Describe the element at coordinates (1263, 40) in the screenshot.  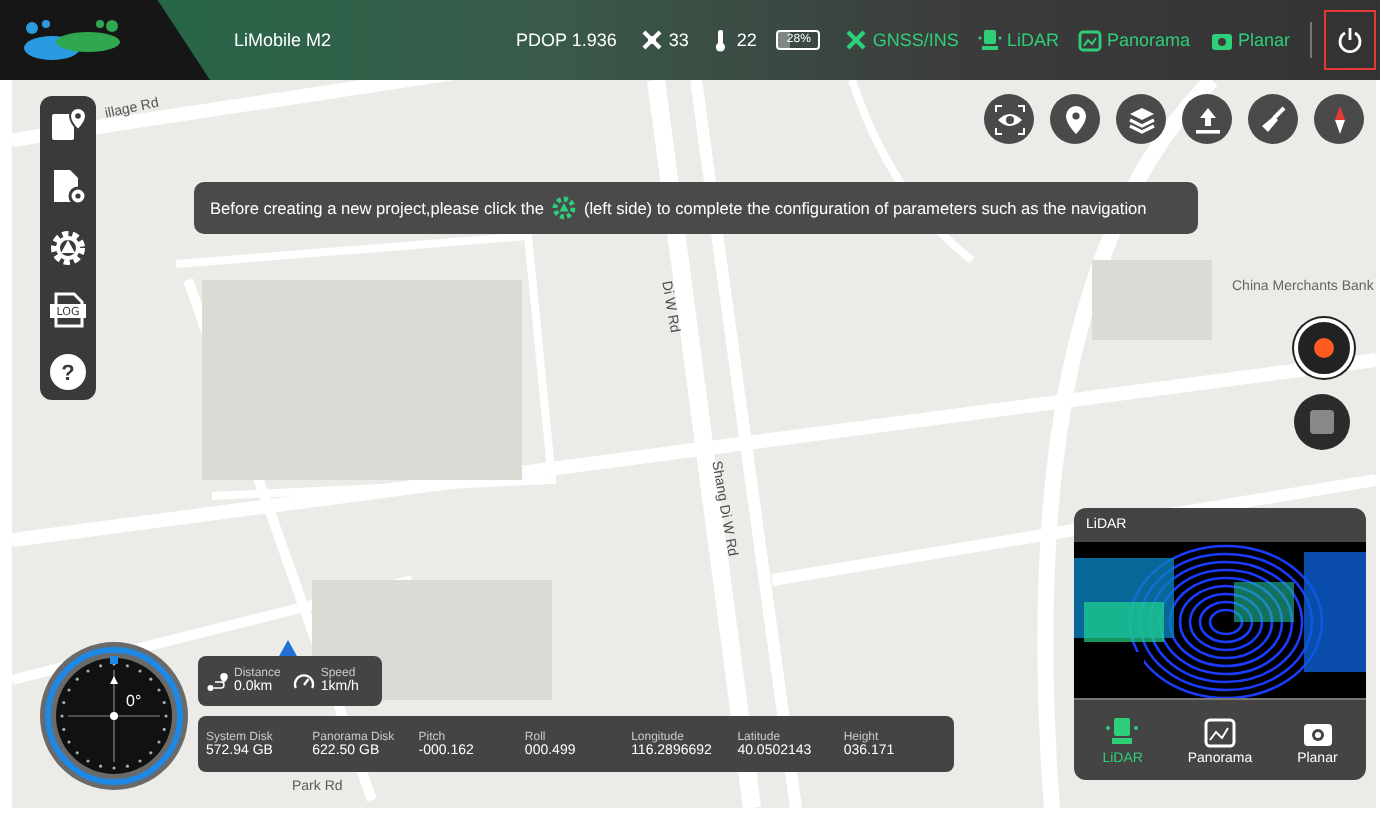
I see `sensor-status: Planar` at that location.